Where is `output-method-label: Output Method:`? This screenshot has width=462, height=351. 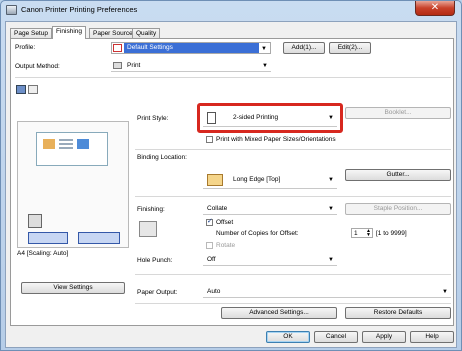
output-method-label: Output Method: is located at coordinates (37, 66).